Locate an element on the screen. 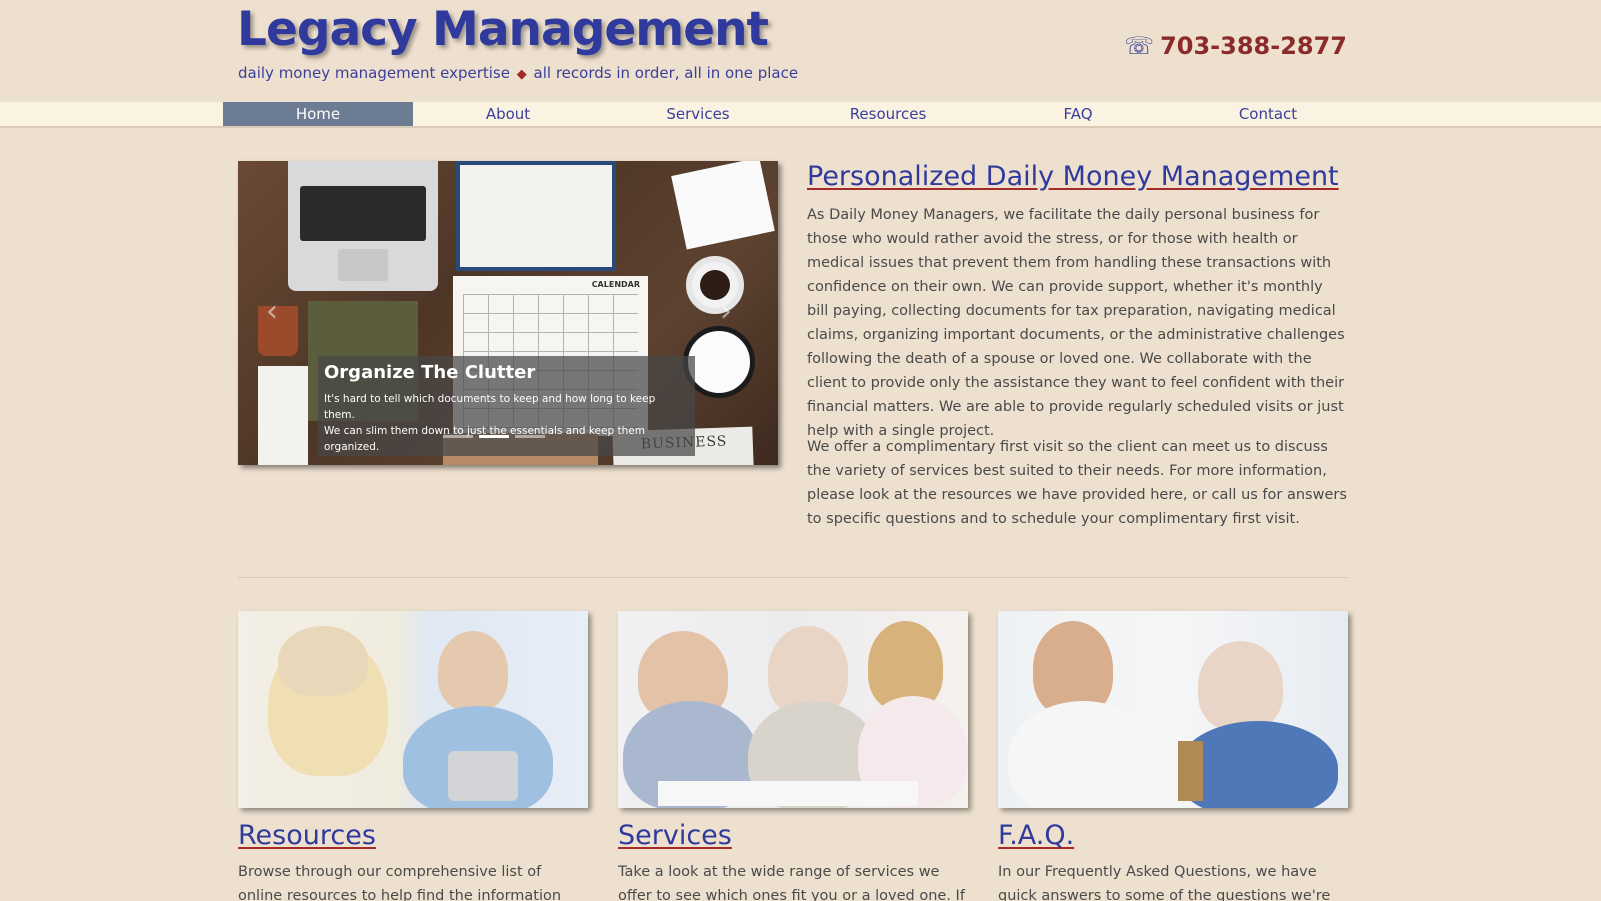 Image resolution: width=1601 pixels, height=901 pixels. notebook-image is located at coordinates (723, 205).